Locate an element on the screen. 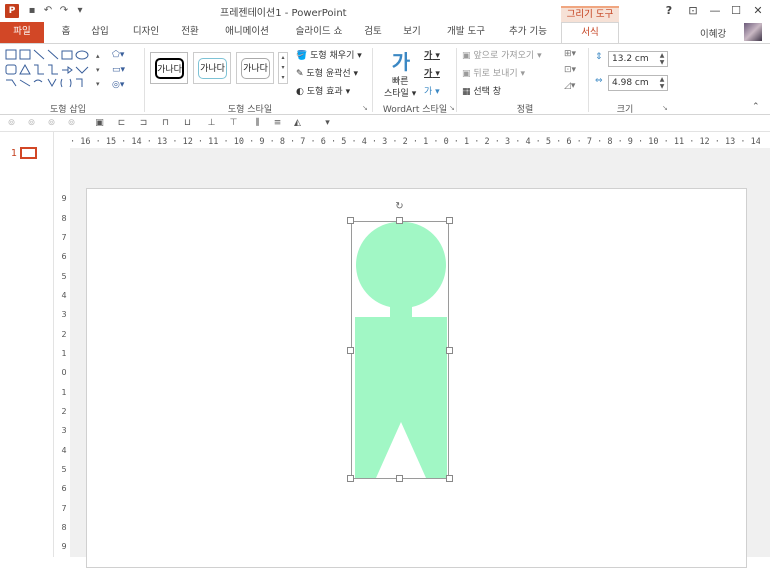  customize-qat-icon: ▾ is located at coordinates (80, 11).